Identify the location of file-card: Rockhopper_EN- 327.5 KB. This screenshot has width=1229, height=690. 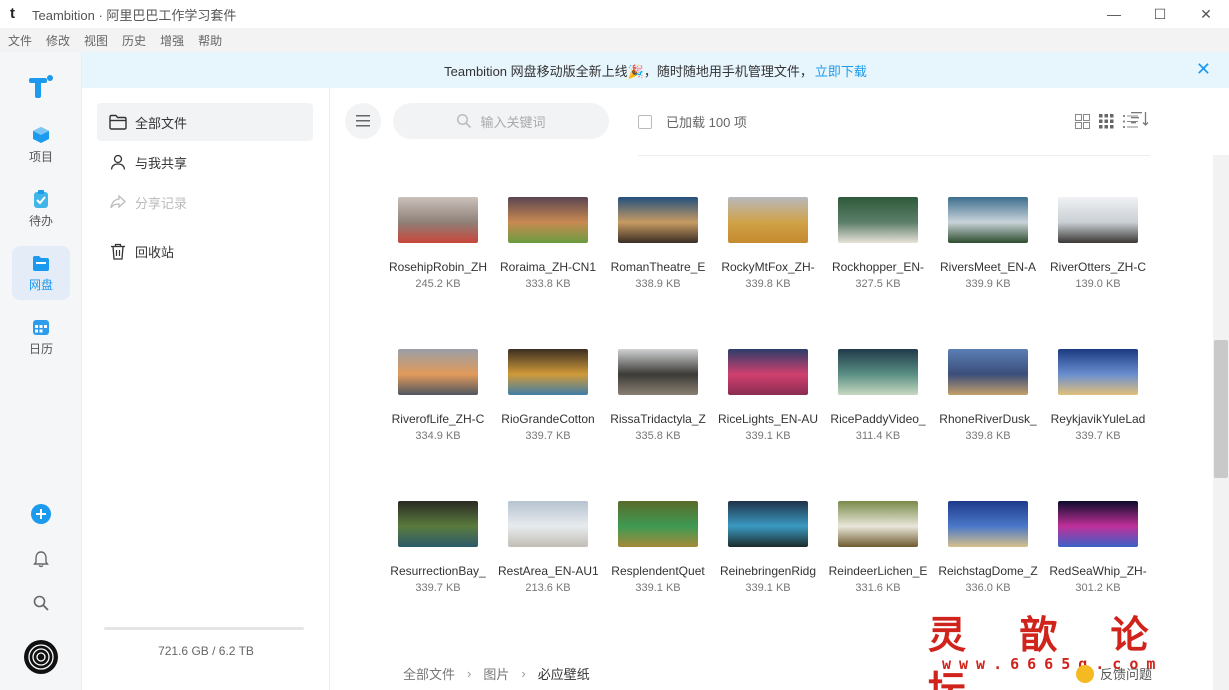
(878, 240).